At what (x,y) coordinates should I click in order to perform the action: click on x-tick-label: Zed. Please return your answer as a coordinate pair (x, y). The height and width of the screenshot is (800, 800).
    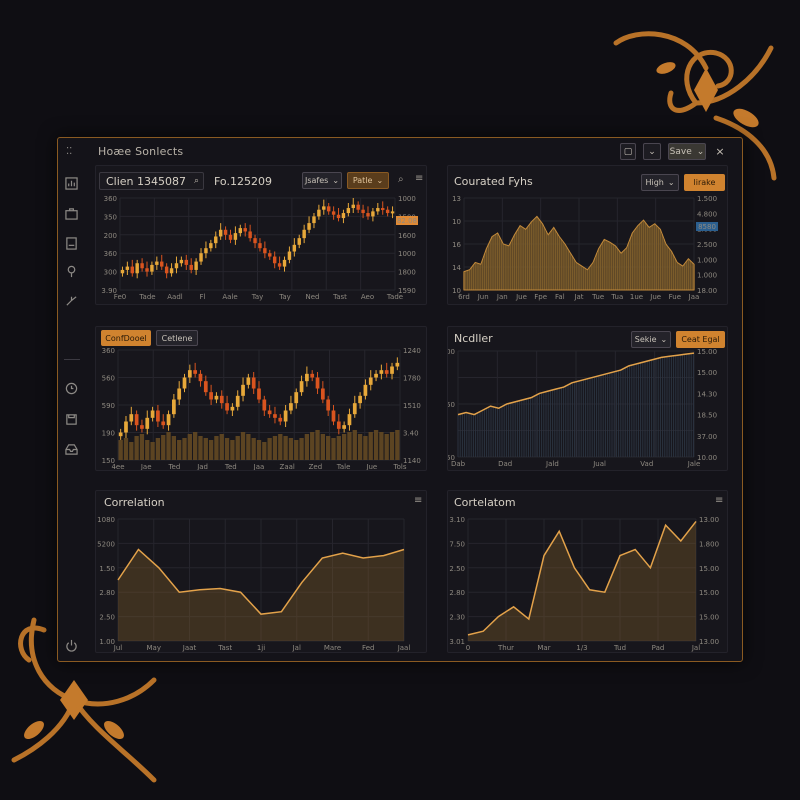
    Looking at the image, I should click on (316, 467).